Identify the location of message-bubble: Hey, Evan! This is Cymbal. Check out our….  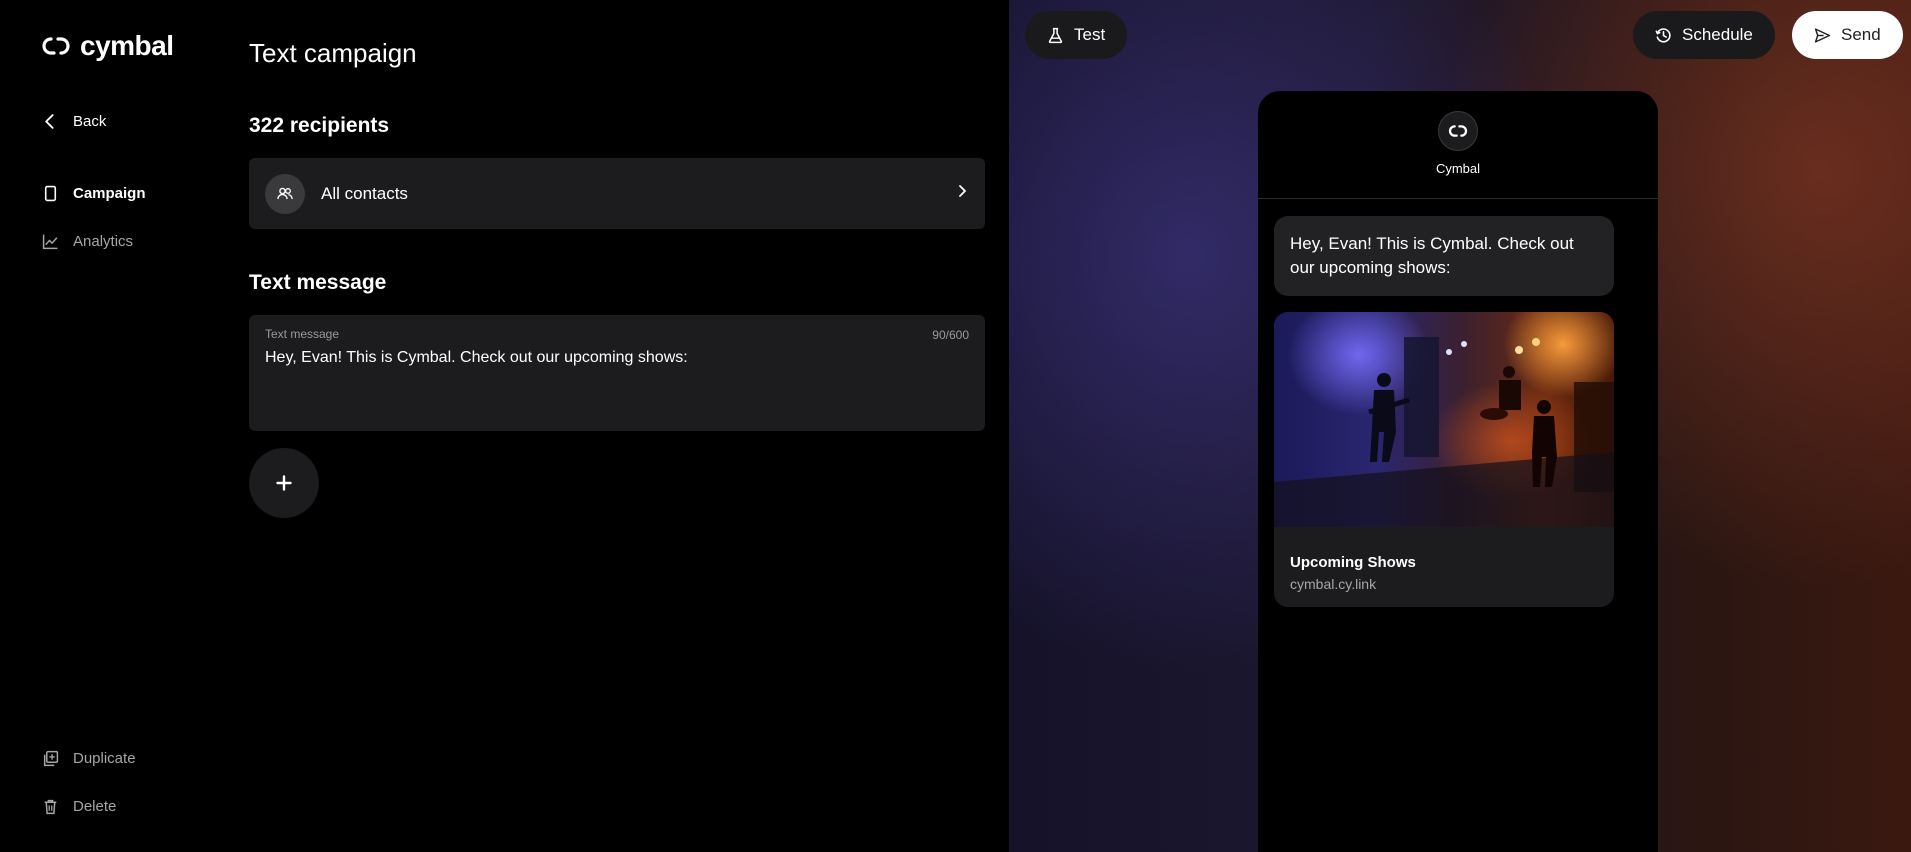
(1444, 256).